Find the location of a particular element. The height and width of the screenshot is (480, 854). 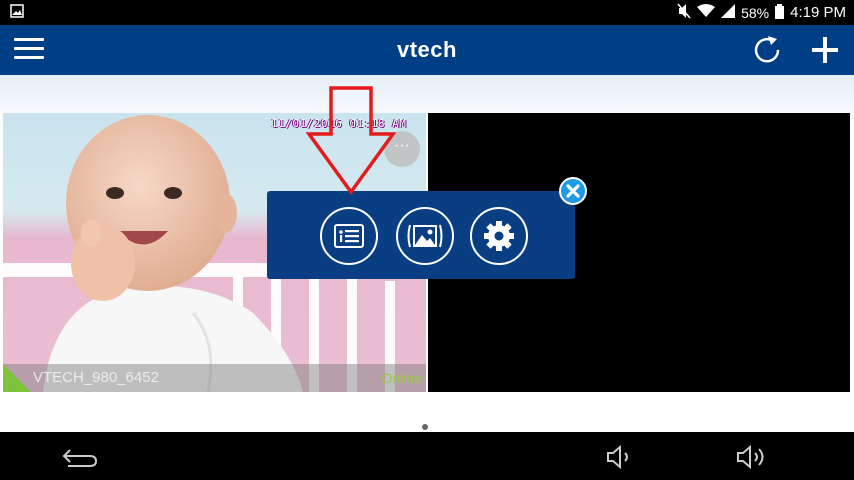

online-indicator-flag is located at coordinates (17, 378).